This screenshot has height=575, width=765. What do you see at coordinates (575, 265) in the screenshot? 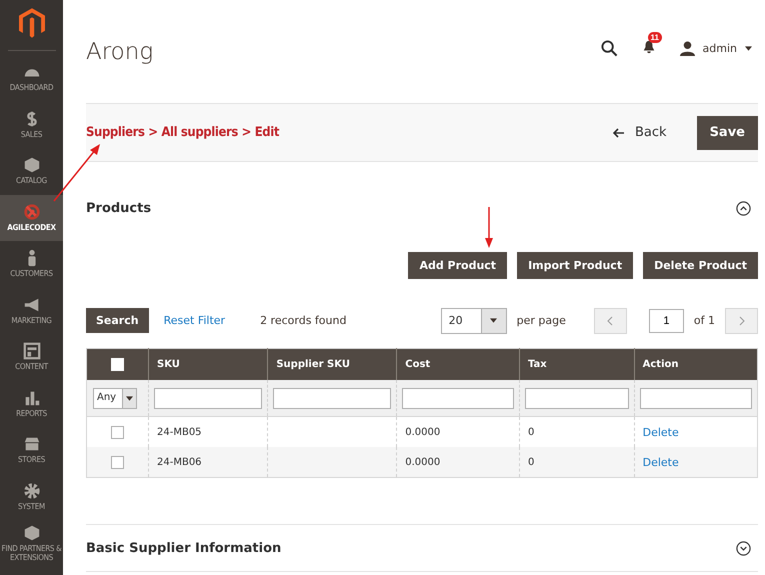
I see `action-button: Import Product` at bounding box center [575, 265].